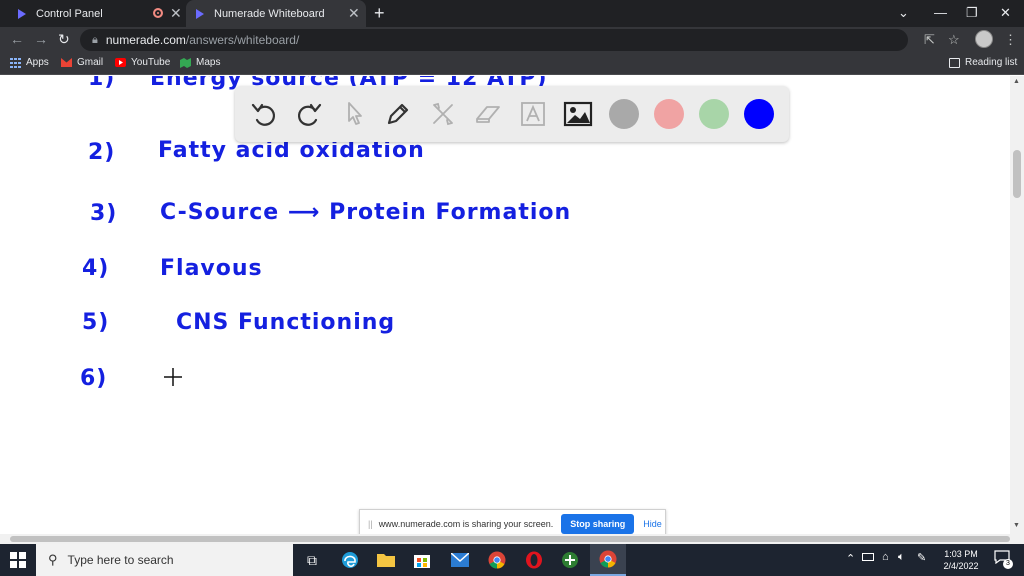 This screenshot has height=576, width=1024. Describe the element at coordinates (64, 39) in the screenshot. I see `reload-icon: ↻` at that location.